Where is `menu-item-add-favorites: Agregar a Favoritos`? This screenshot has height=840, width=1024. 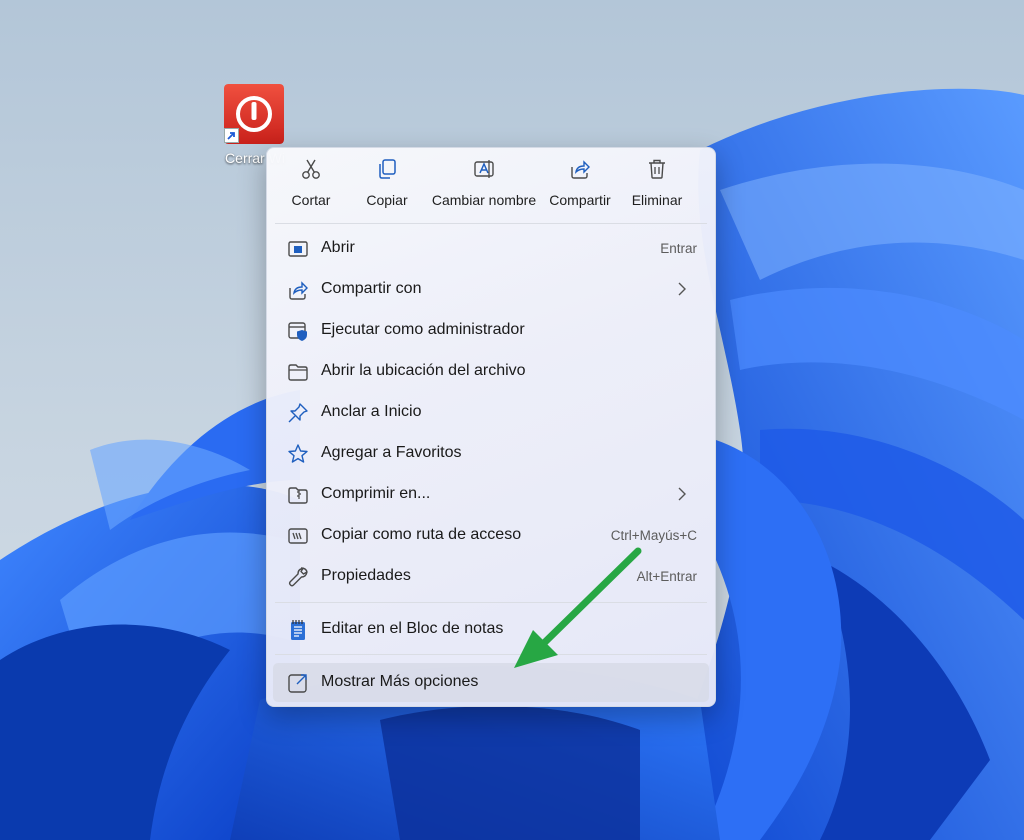 menu-item-add-favorites: Agregar a Favoritos is located at coordinates (491, 453).